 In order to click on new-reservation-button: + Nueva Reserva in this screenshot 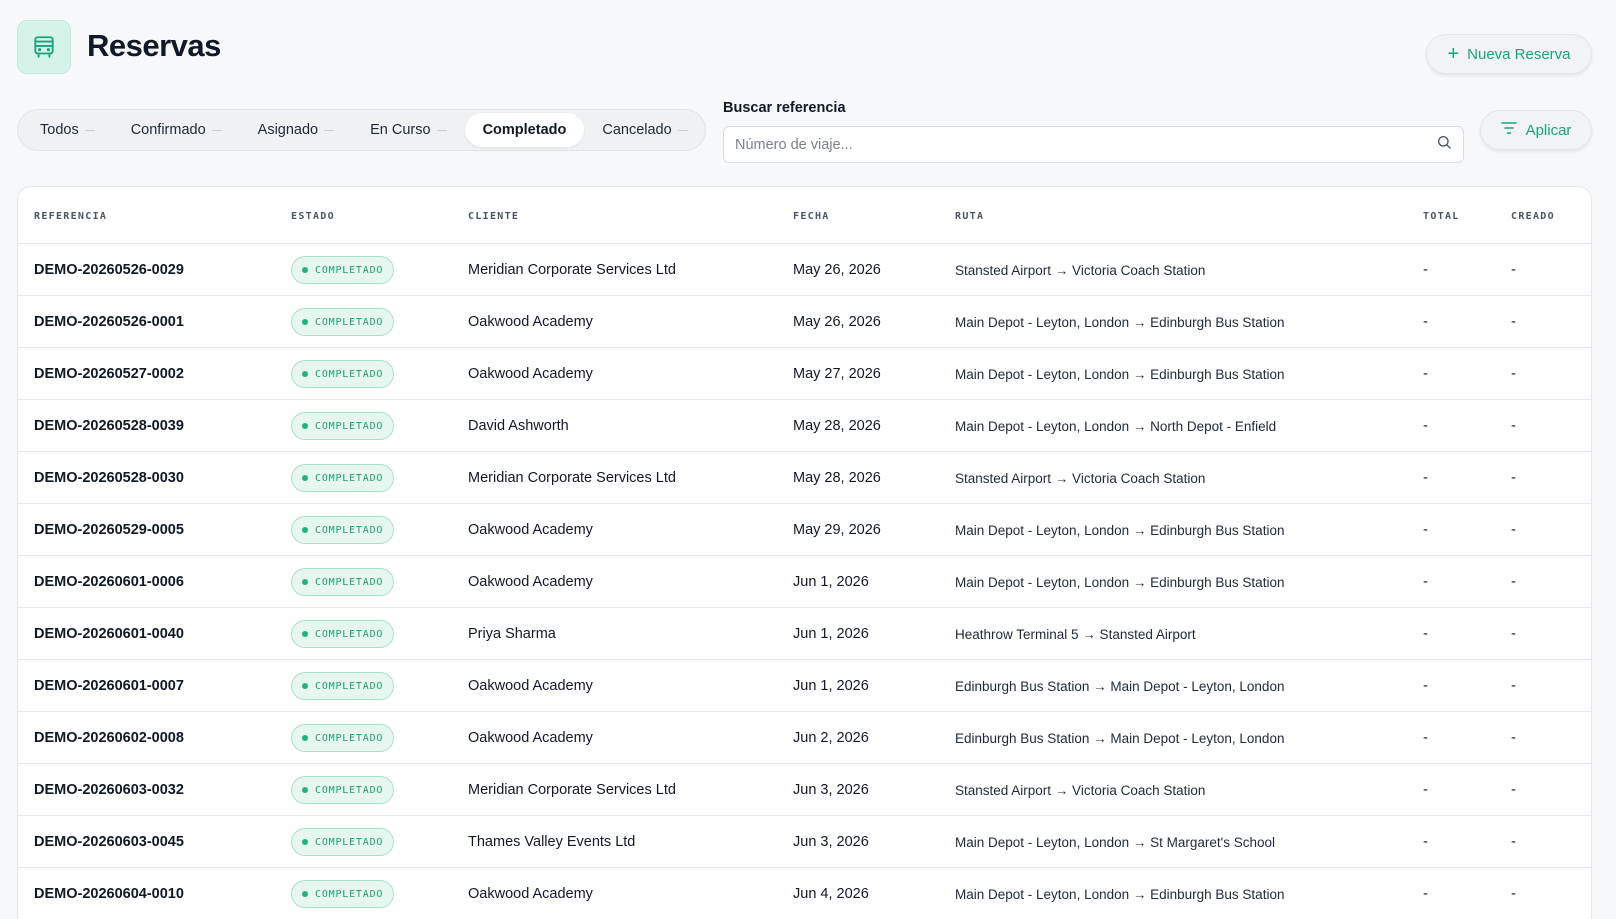, I will do `click(1509, 54)`.